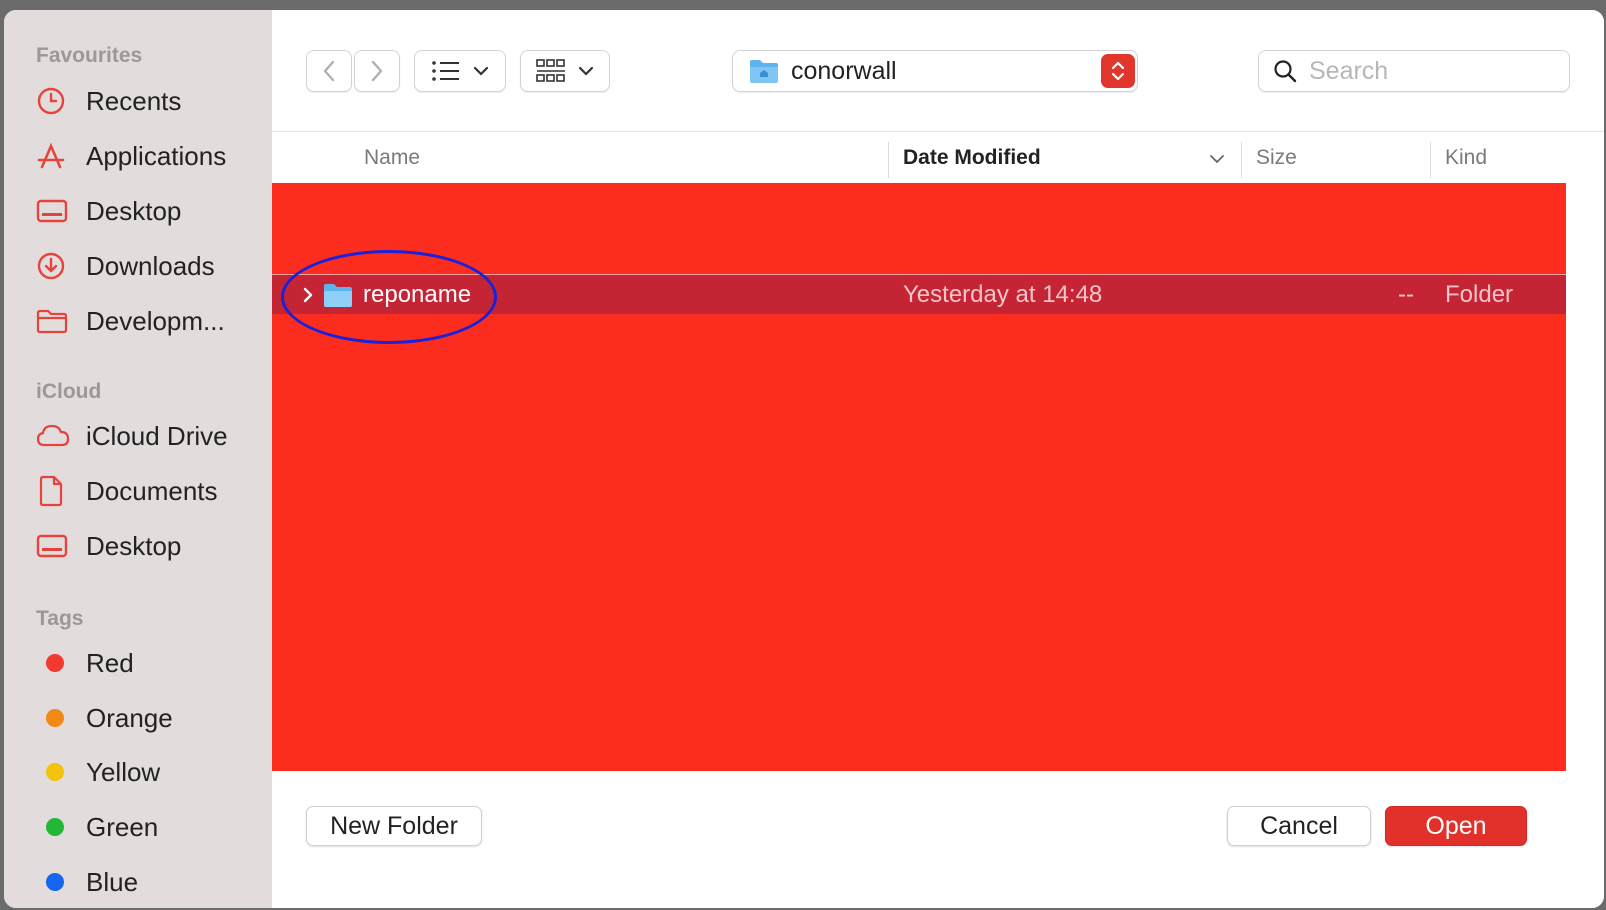  Describe the element at coordinates (550, 70) in the screenshot. I see `grid-icon` at that location.